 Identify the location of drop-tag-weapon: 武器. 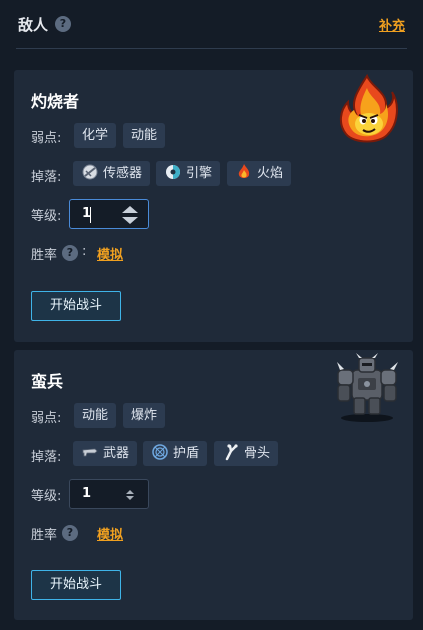
(105, 453).